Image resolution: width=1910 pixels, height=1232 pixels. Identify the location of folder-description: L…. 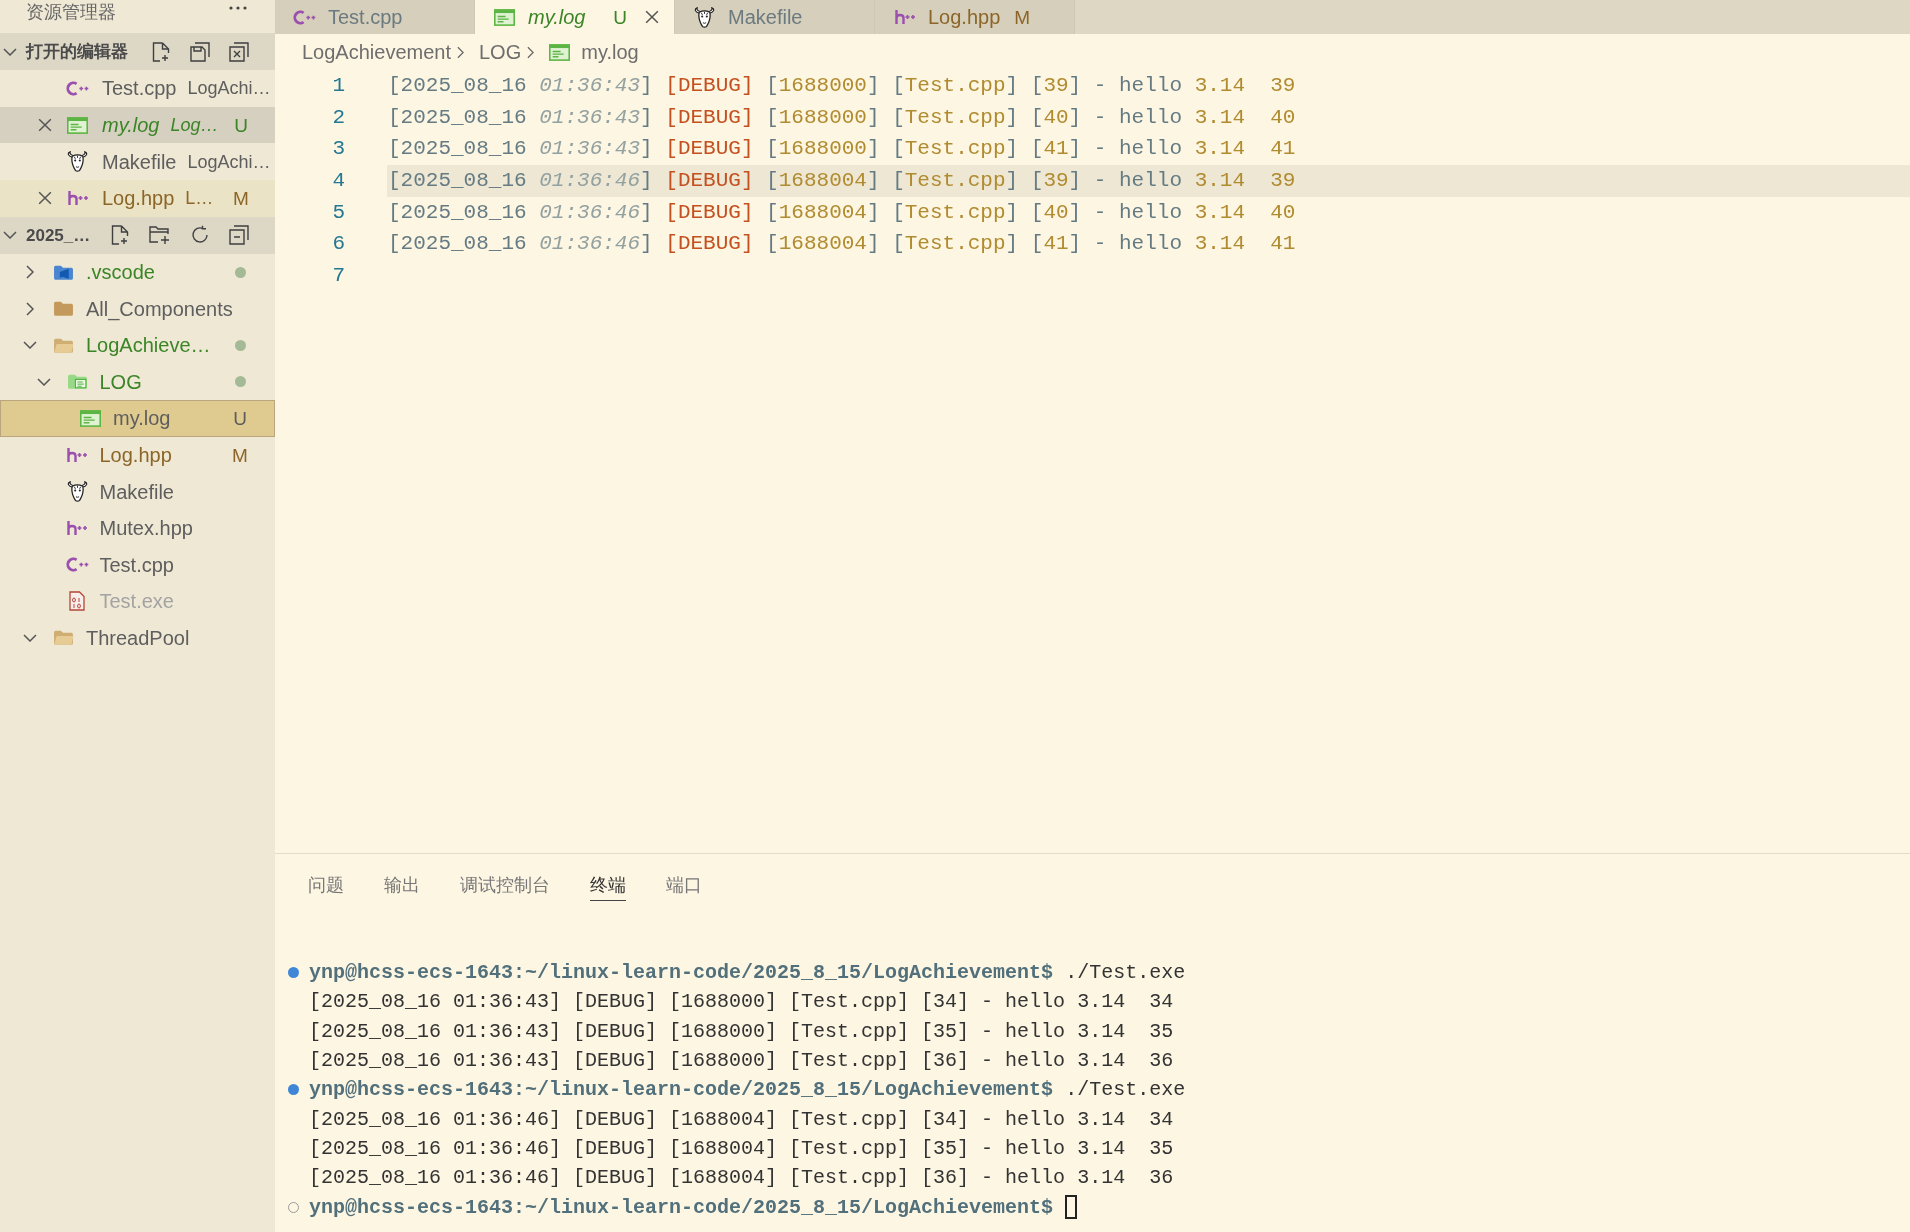
(199, 198).